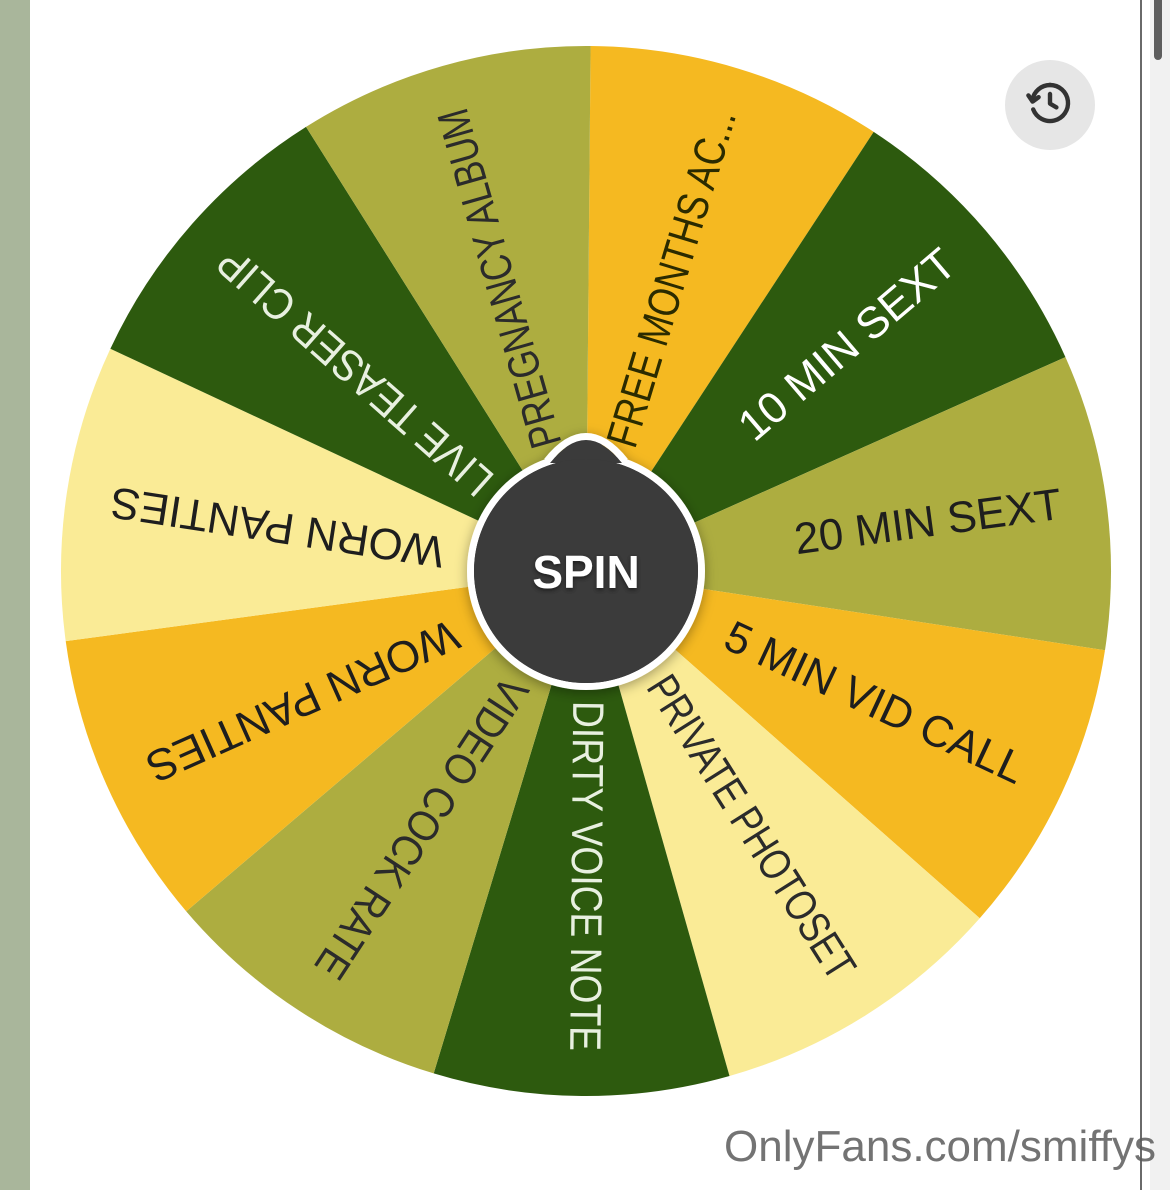 Image resolution: width=1170 pixels, height=1190 pixels. Describe the element at coordinates (940, 1146) in the screenshot. I see `watermark-text: OnlyFans.com/smiffys` at that location.